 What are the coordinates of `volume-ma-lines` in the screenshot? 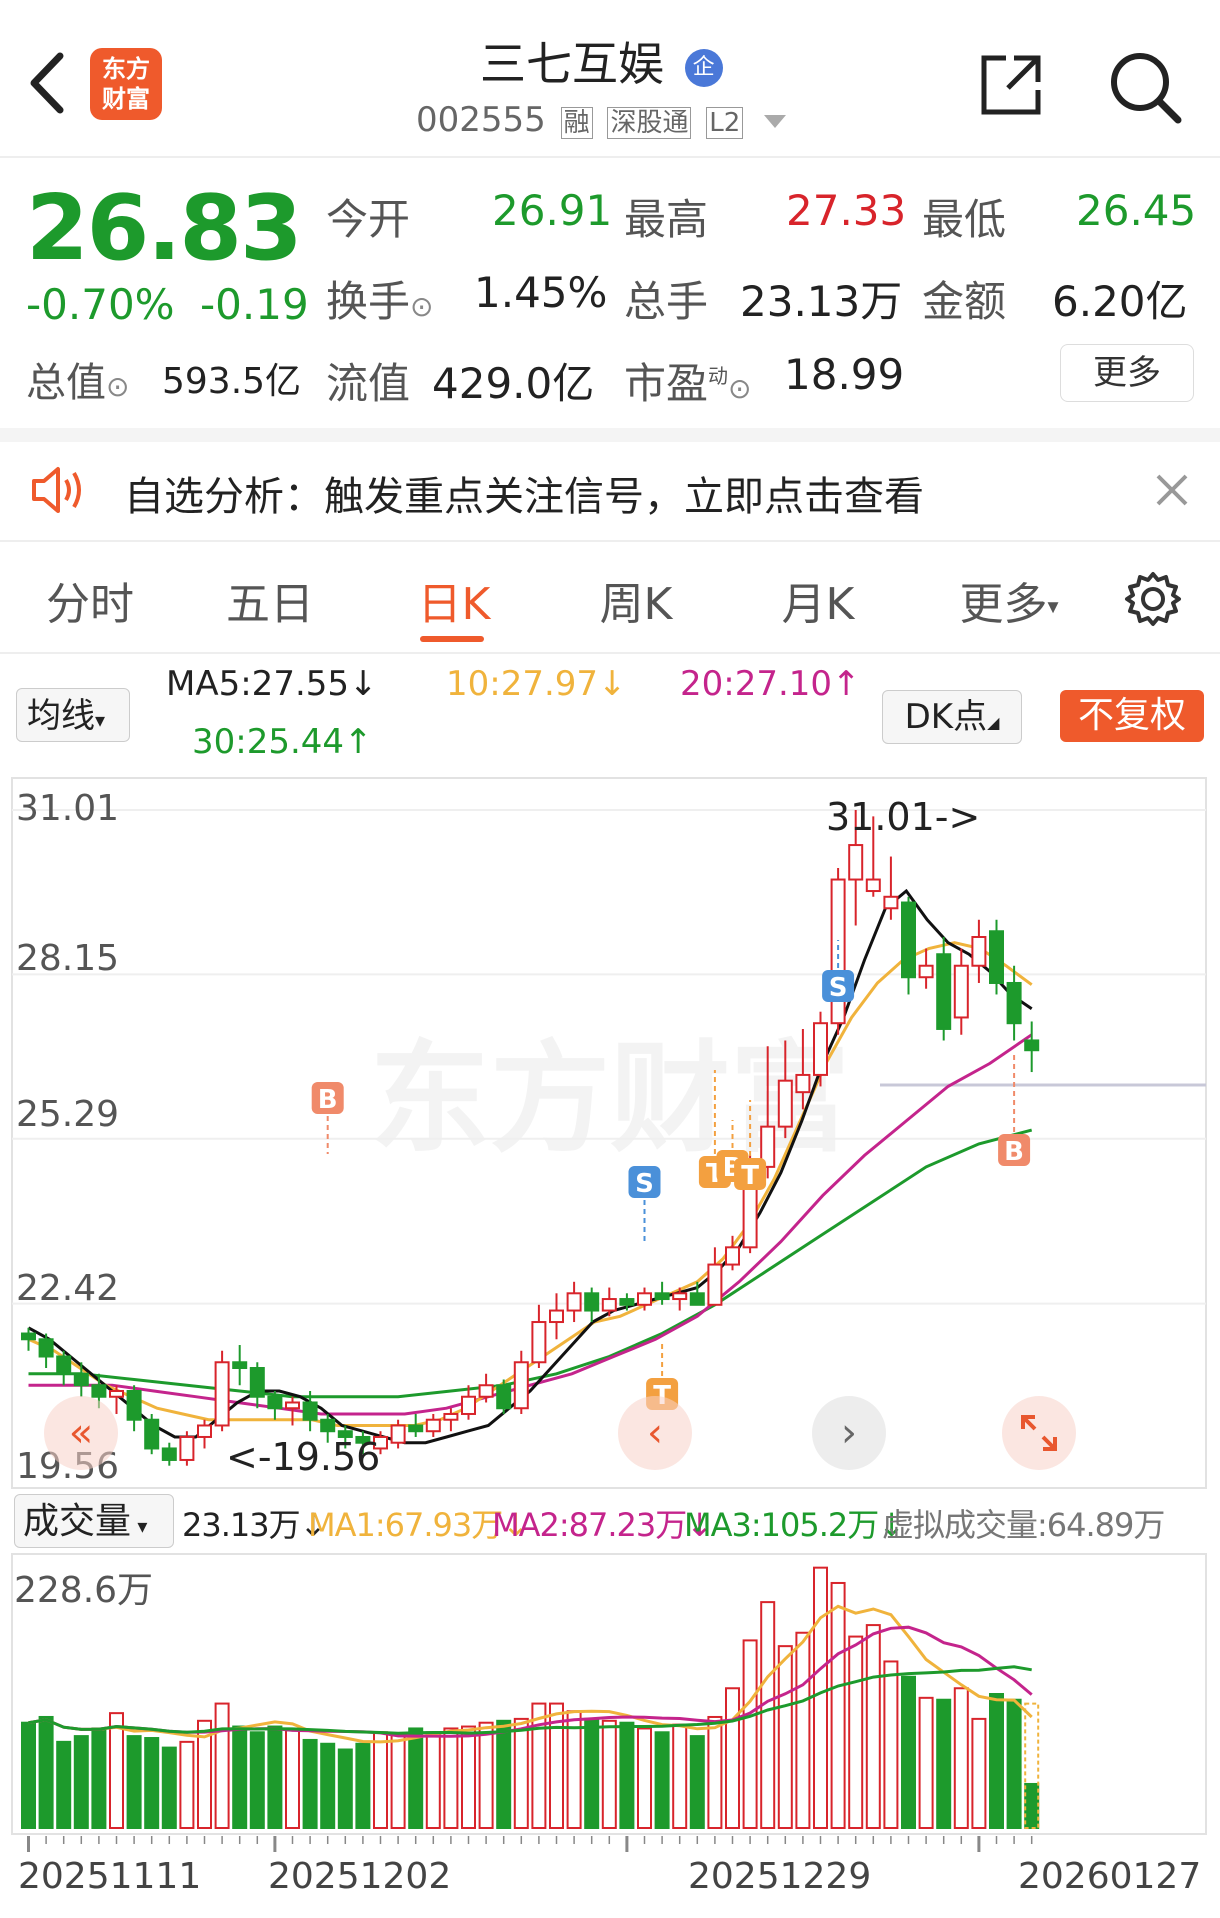 It's located at (530, 1674).